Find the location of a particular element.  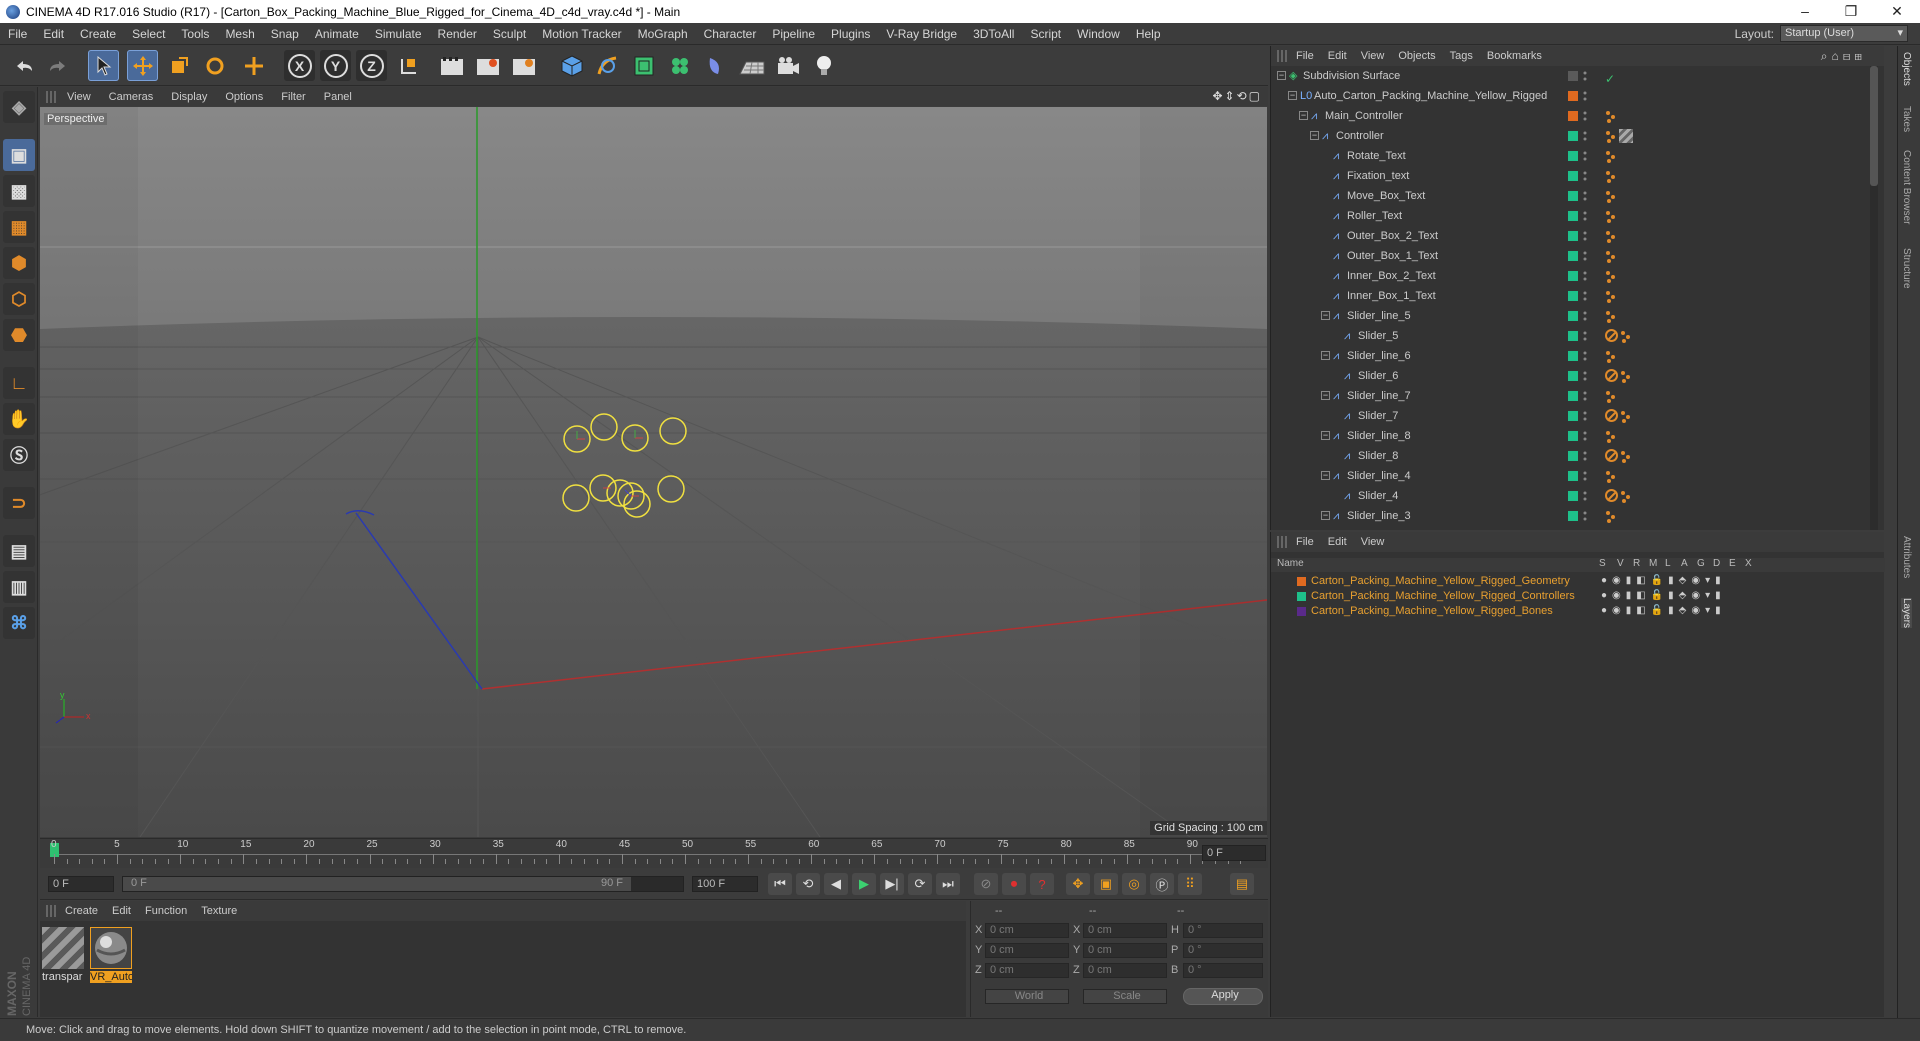

play-icon: ▶ is located at coordinates (864, 884).